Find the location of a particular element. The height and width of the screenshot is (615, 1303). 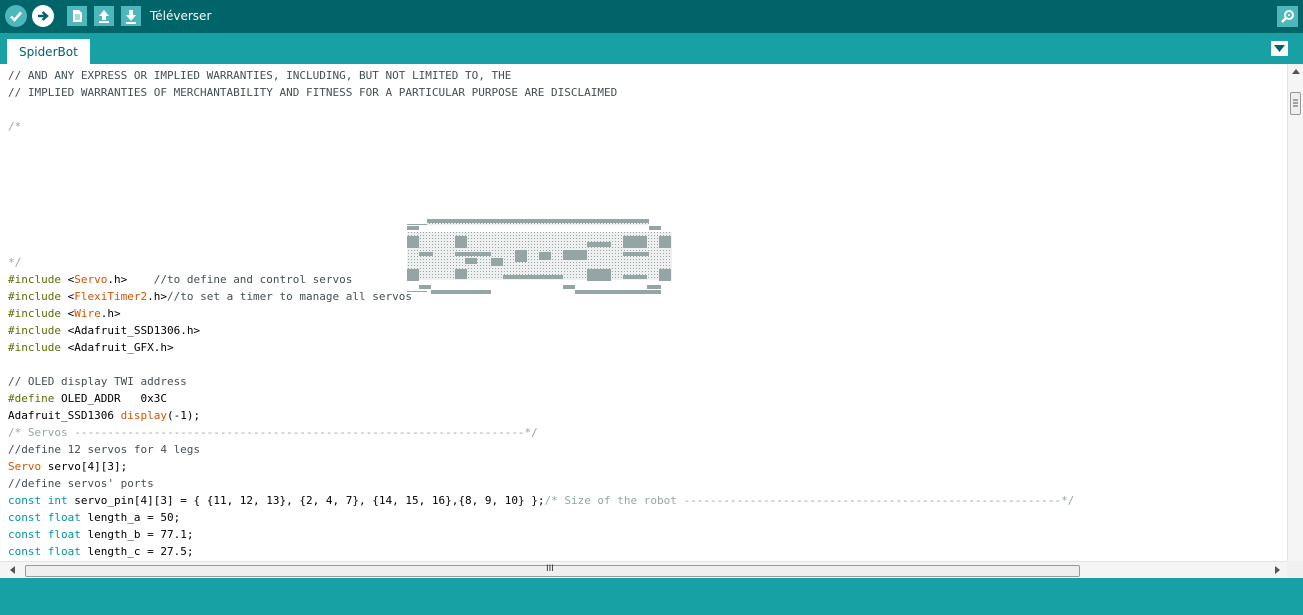

code-line: const float length_b = 77.1; is located at coordinates (101, 534).